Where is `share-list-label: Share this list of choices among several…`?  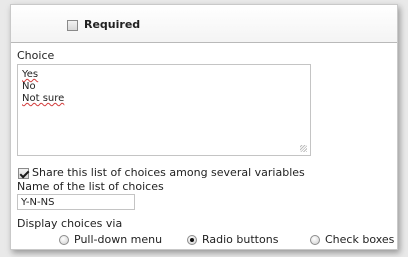 share-list-label: Share this list of choices among several… is located at coordinates (168, 172).